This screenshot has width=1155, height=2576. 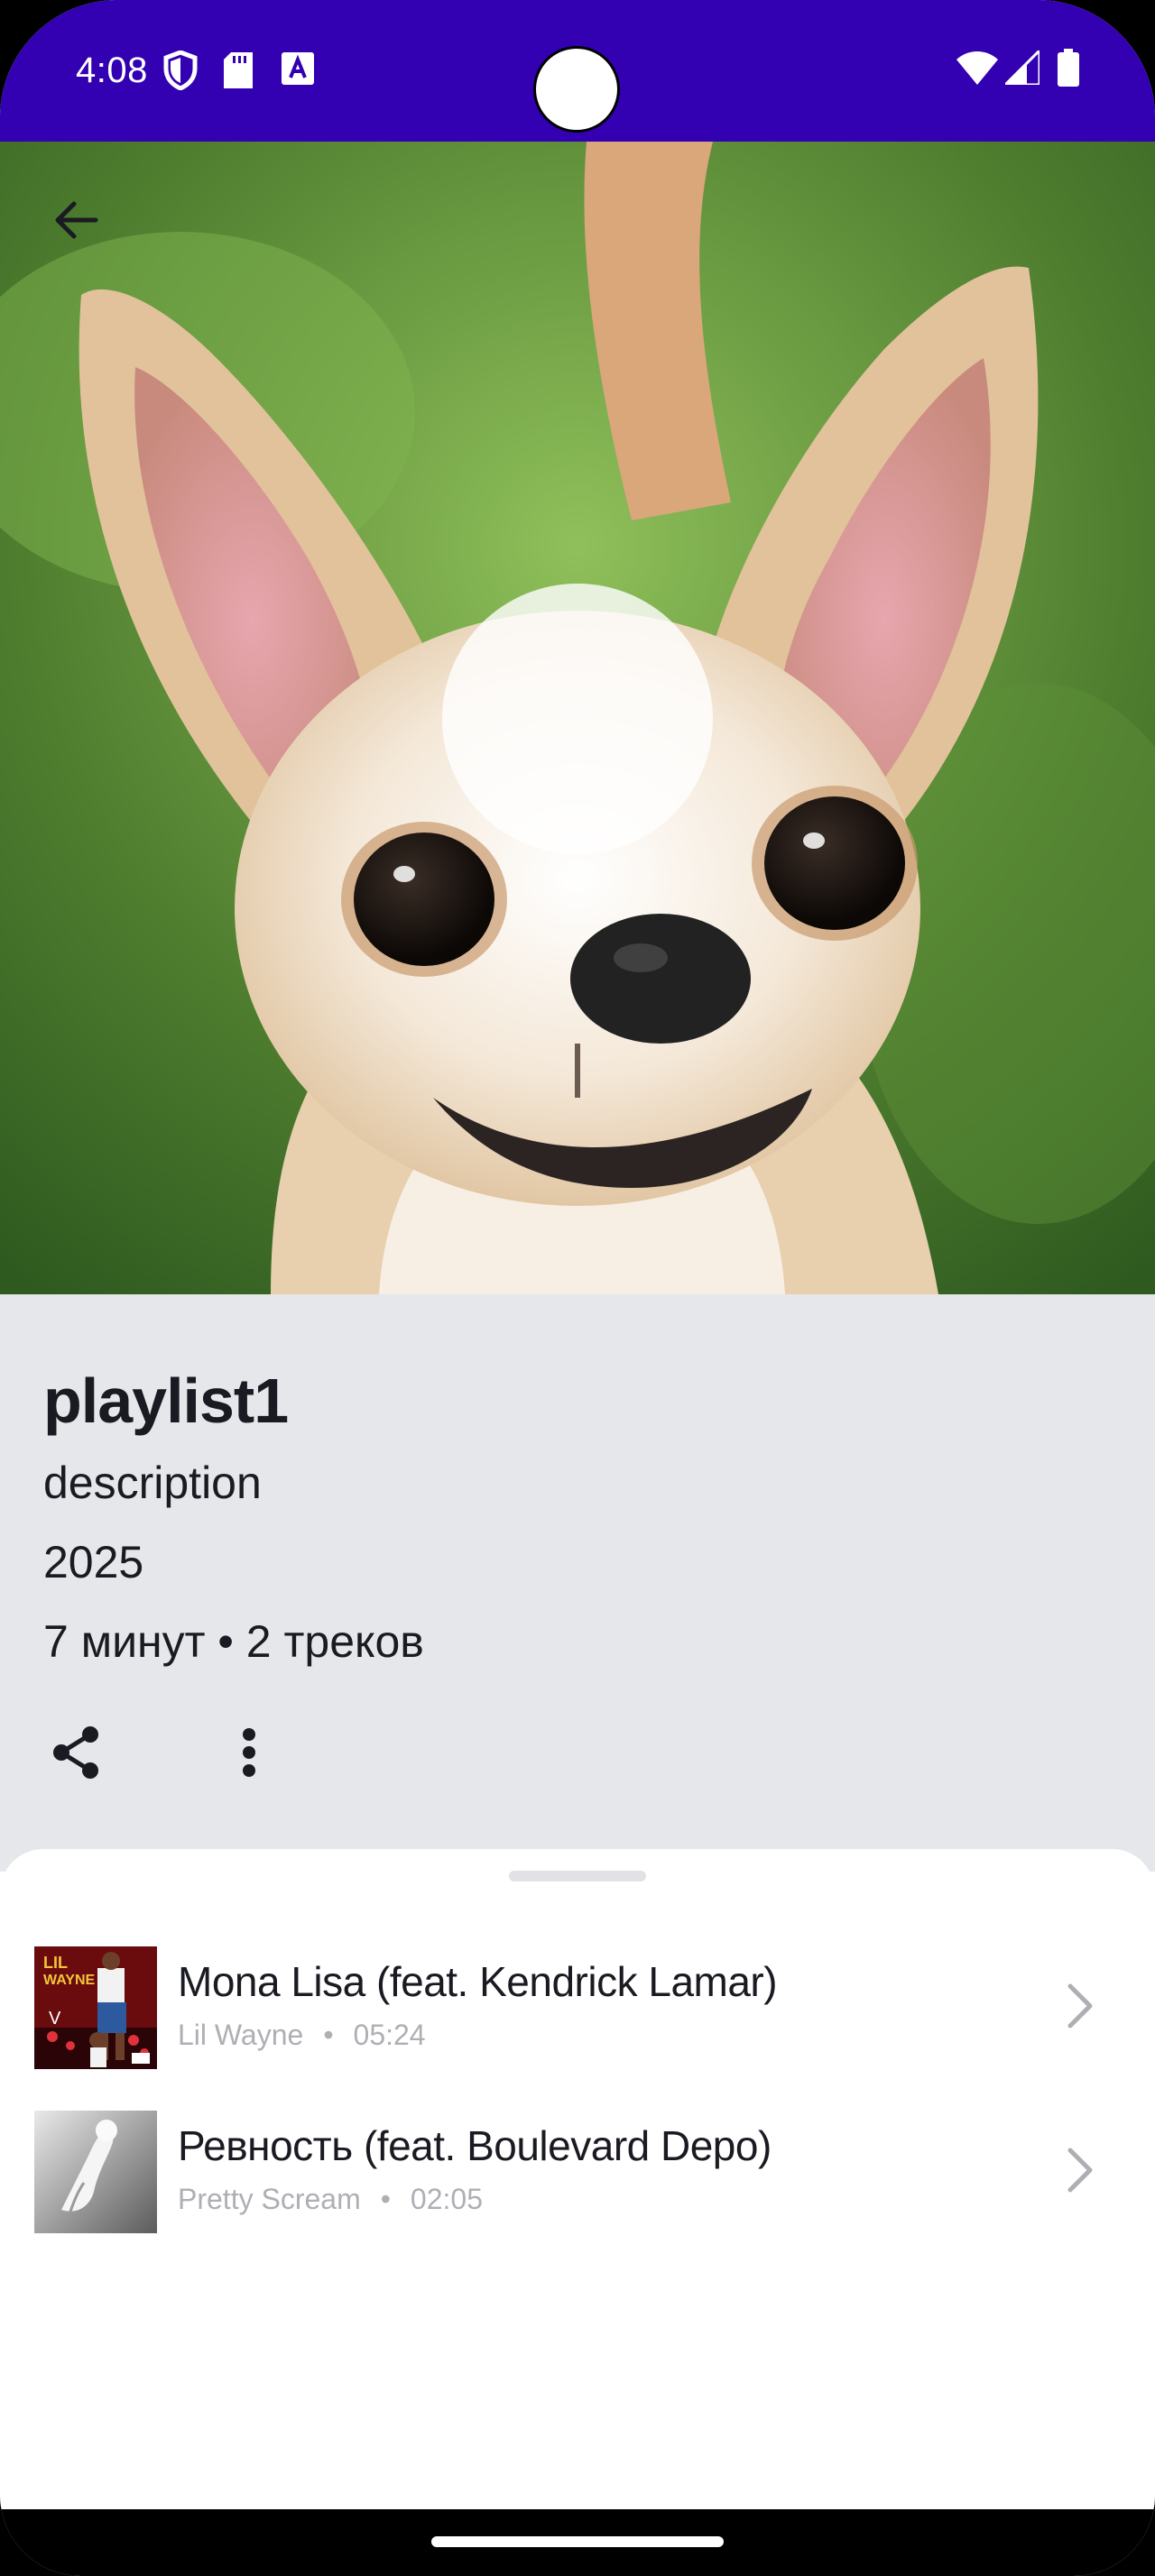 What do you see at coordinates (241, 2035) in the screenshot?
I see `track-artist: Lil Wayne` at bounding box center [241, 2035].